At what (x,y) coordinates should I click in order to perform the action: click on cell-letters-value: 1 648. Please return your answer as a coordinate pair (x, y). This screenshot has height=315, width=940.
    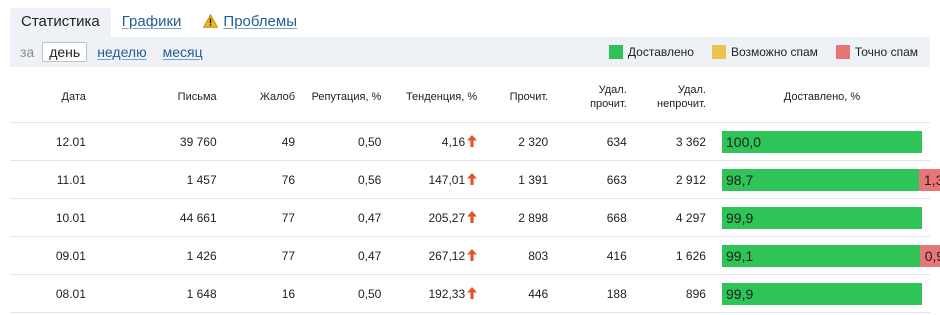
    Looking at the image, I should click on (201, 293).